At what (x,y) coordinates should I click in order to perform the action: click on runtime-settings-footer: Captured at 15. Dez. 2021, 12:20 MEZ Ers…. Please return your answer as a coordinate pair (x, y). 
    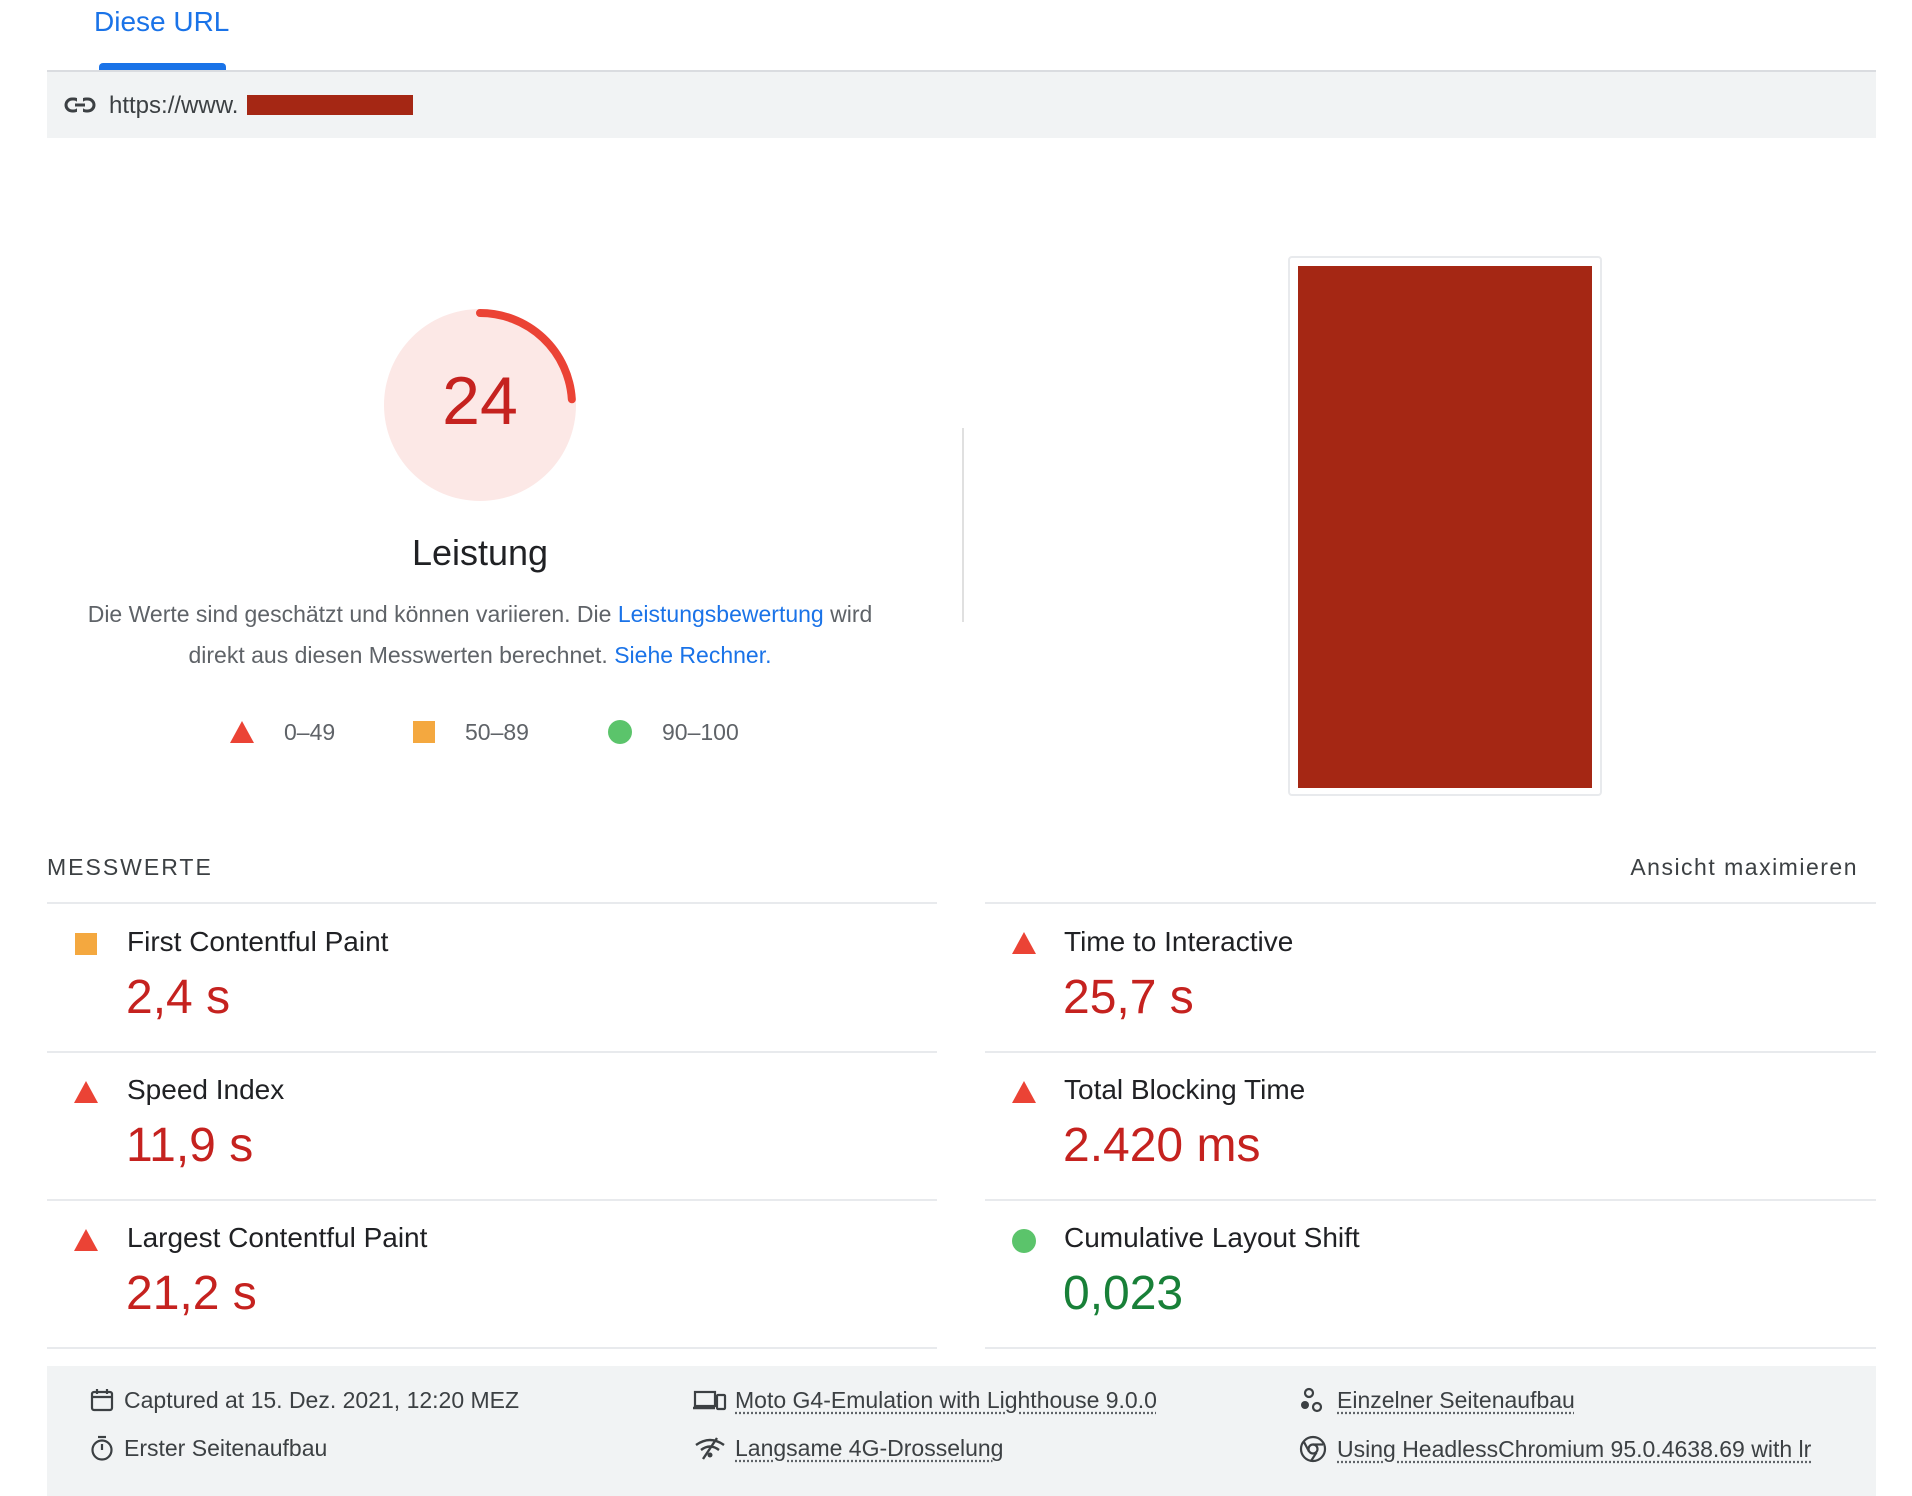
    Looking at the image, I should click on (961, 1431).